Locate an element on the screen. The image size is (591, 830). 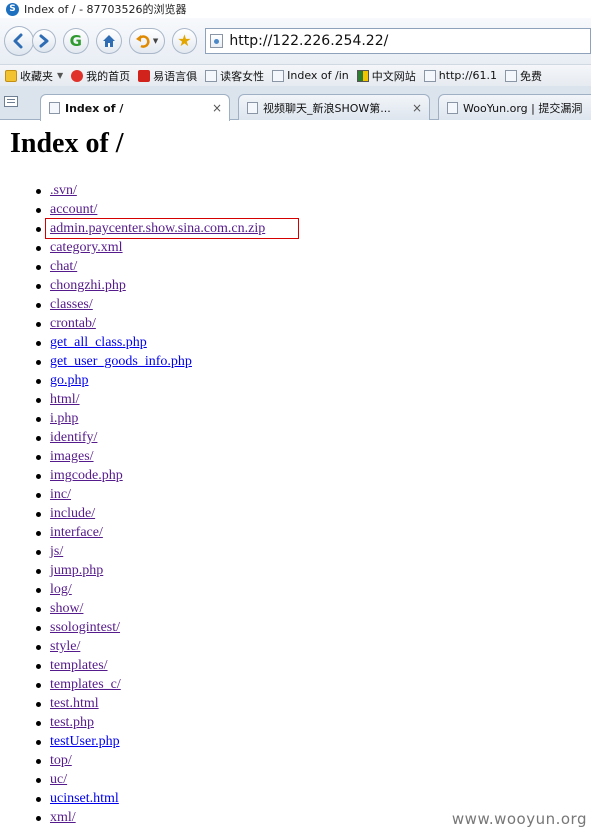
list-item: ucinset.html is located at coordinates (150, 798).